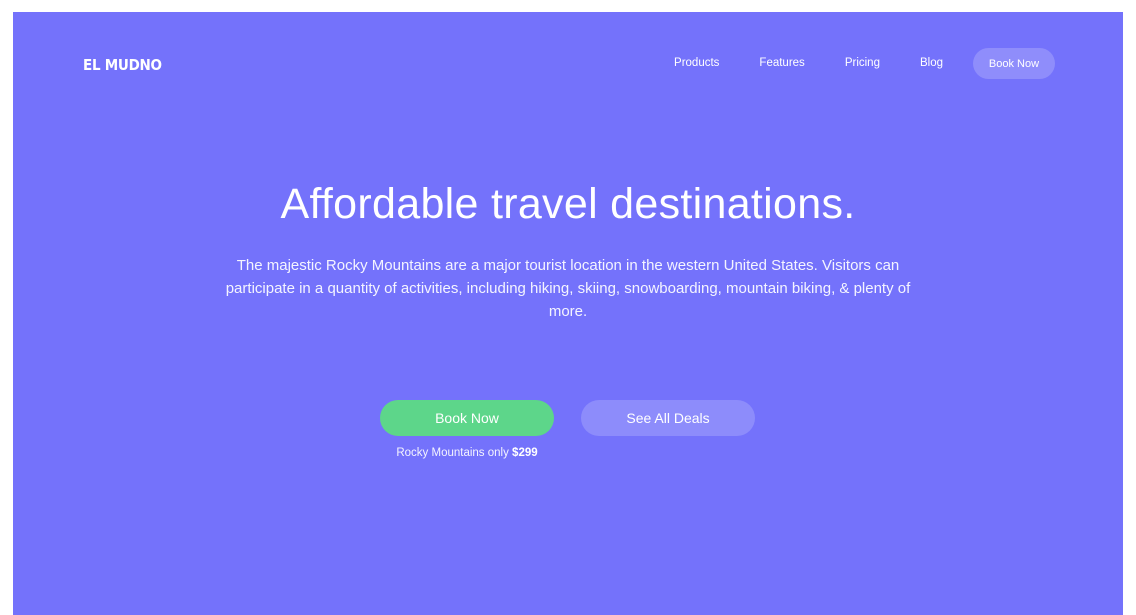 Image resolution: width=1136 pixels, height=615 pixels. What do you see at coordinates (568, 204) in the screenshot?
I see `hero-headline: Affordable travel destinations.` at bounding box center [568, 204].